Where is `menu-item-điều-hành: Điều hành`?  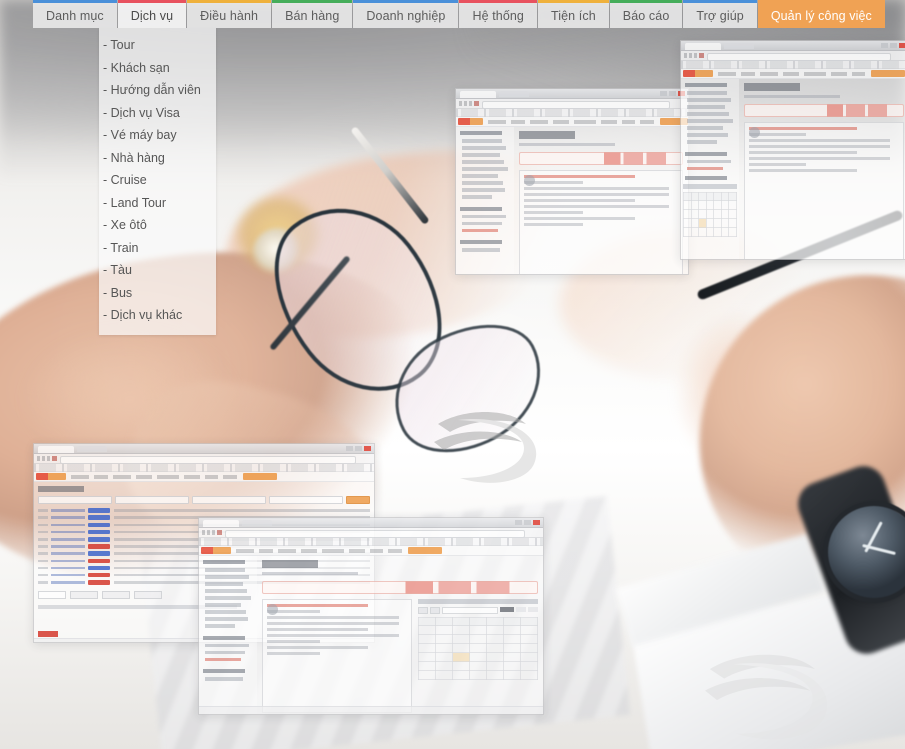 menu-item-điều-hành: Điều hành is located at coordinates (229, 14).